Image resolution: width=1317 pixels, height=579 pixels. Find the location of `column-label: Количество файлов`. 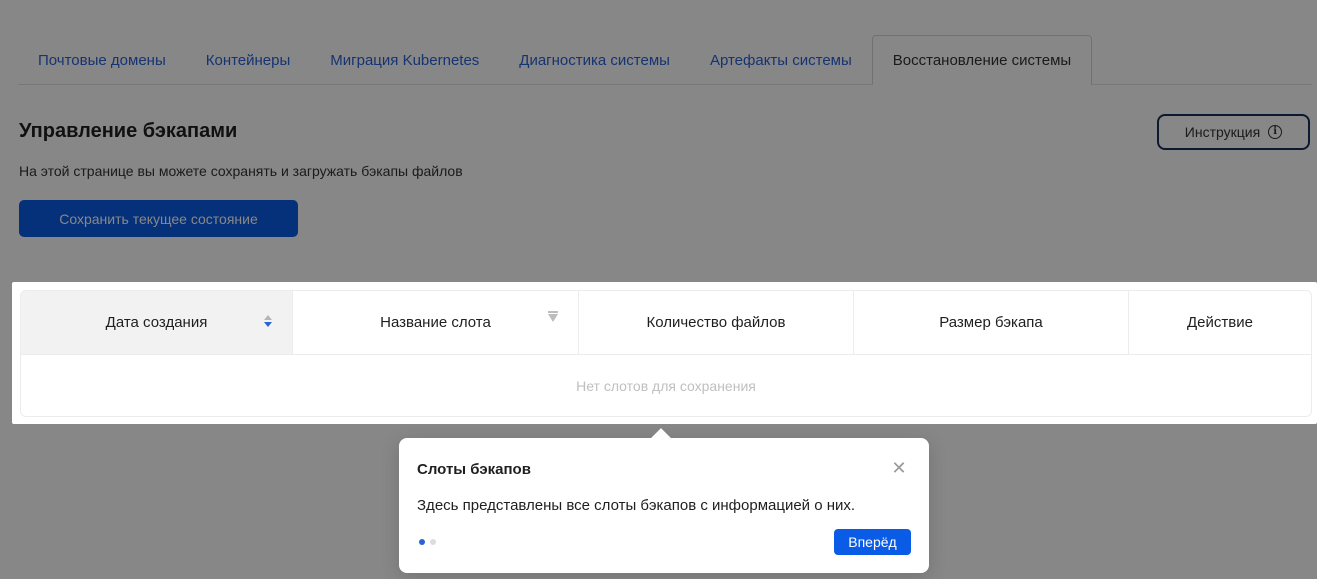

column-label: Количество файлов is located at coordinates (716, 322).